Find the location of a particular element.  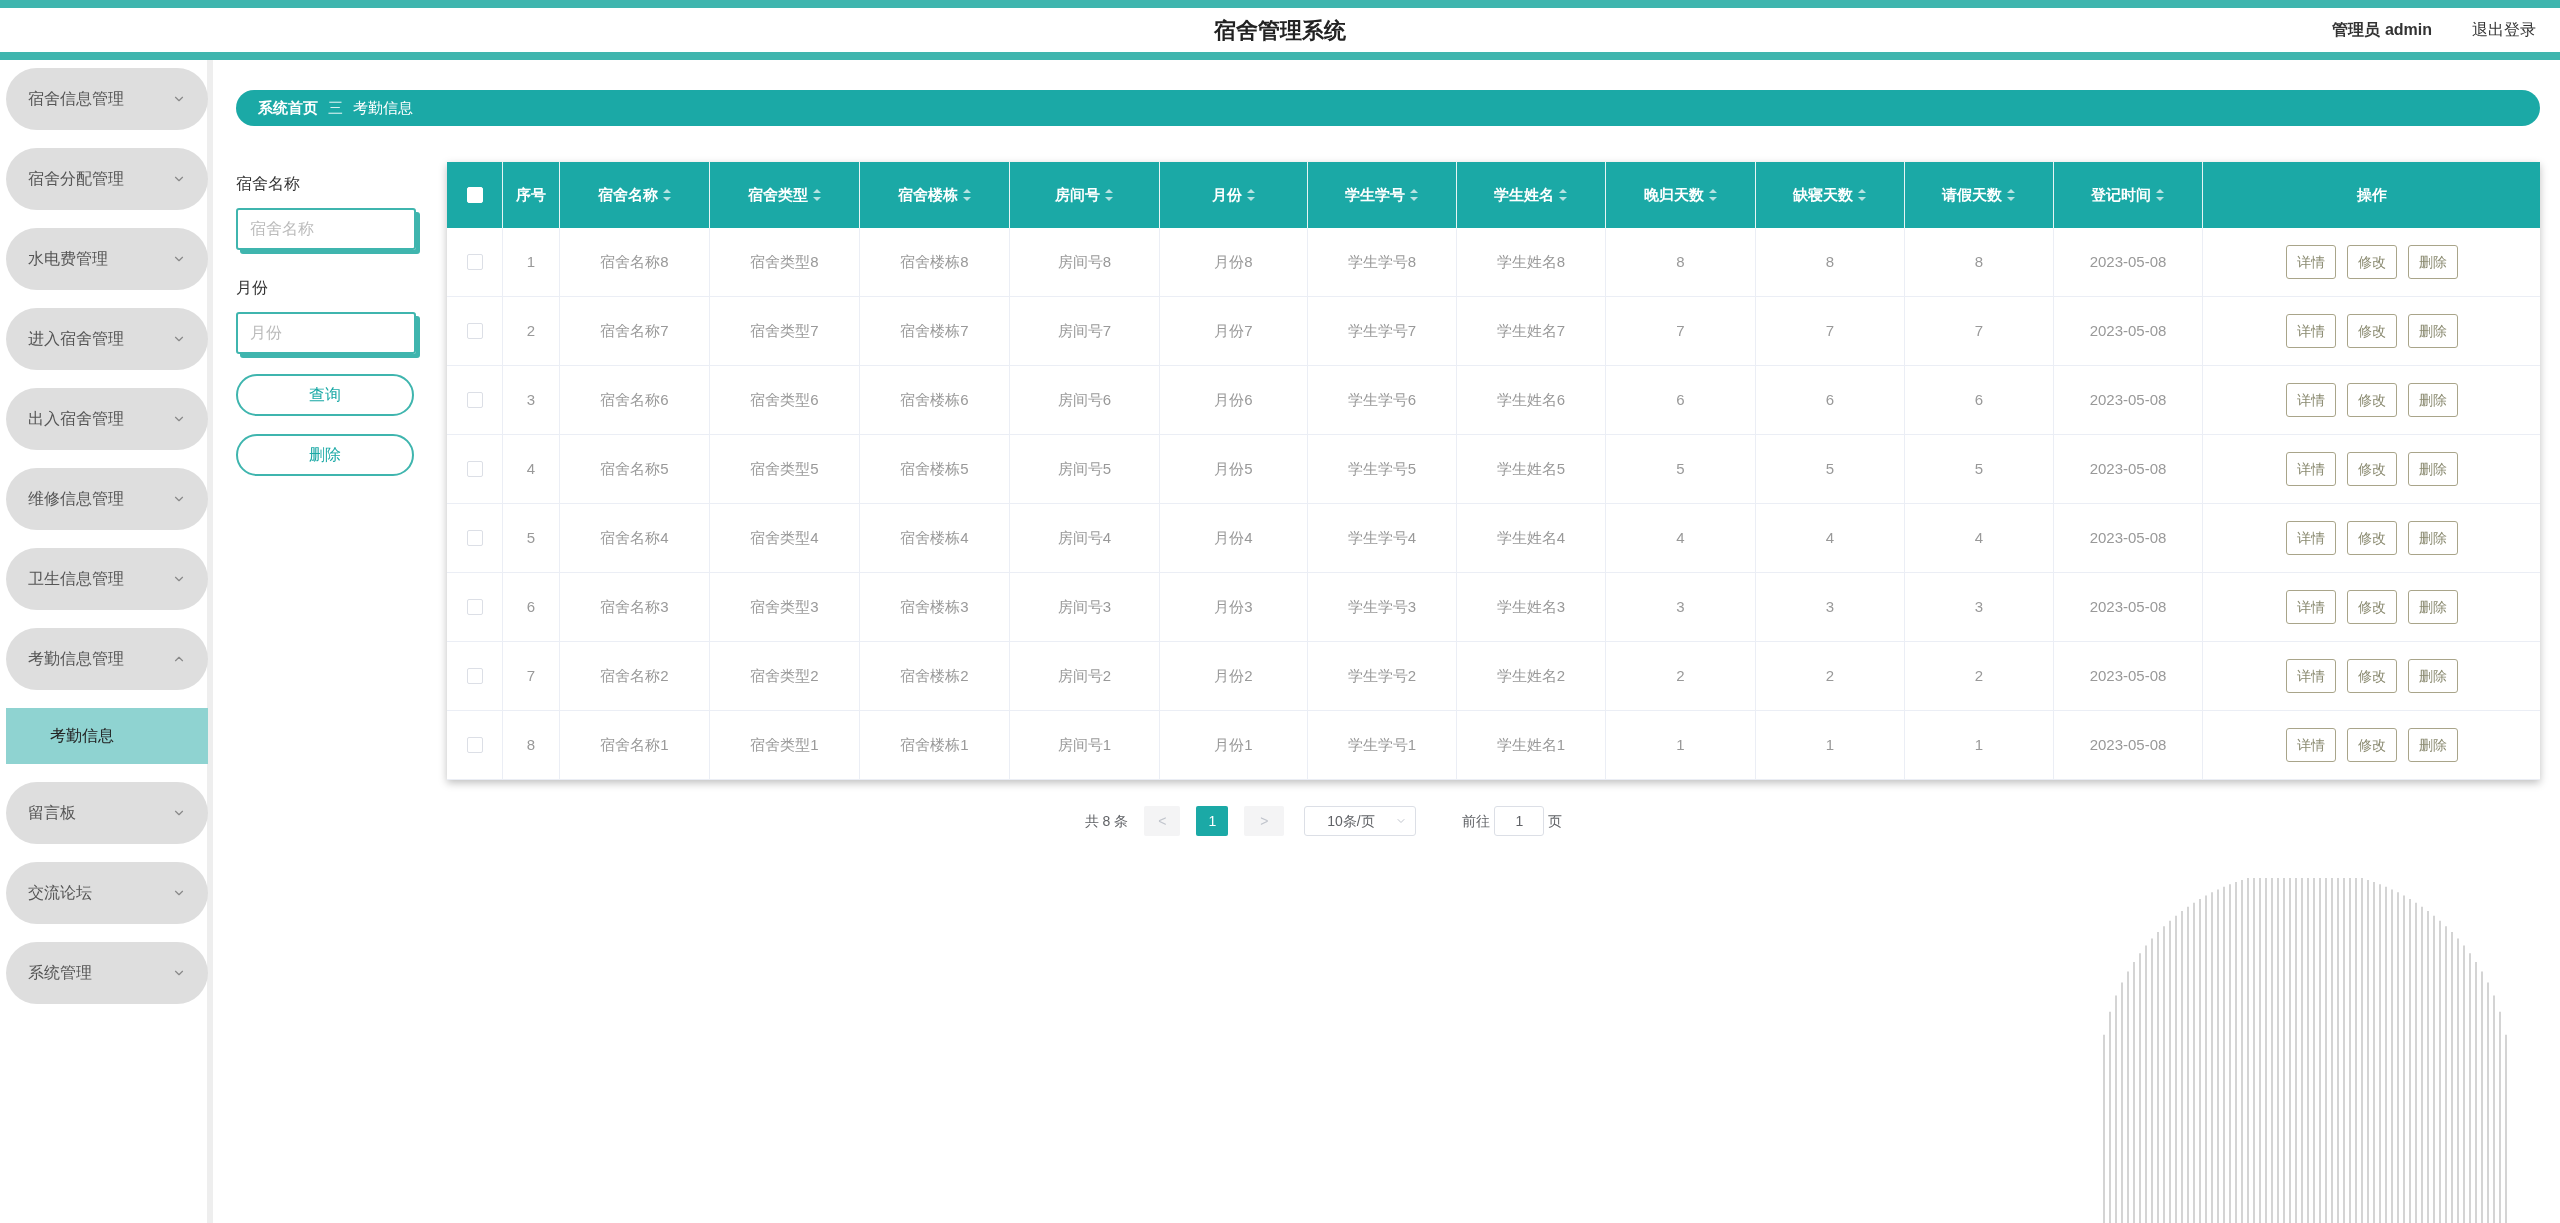

sidebar-item: 留言板 is located at coordinates (107, 813).